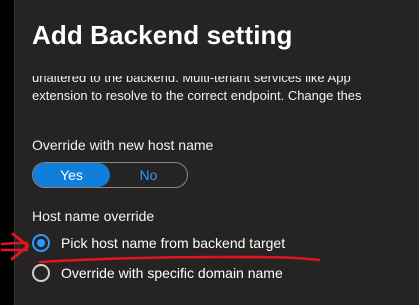 This screenshot has height=305, width=419. I want to click on annotation-overlay, so click(160, 248).